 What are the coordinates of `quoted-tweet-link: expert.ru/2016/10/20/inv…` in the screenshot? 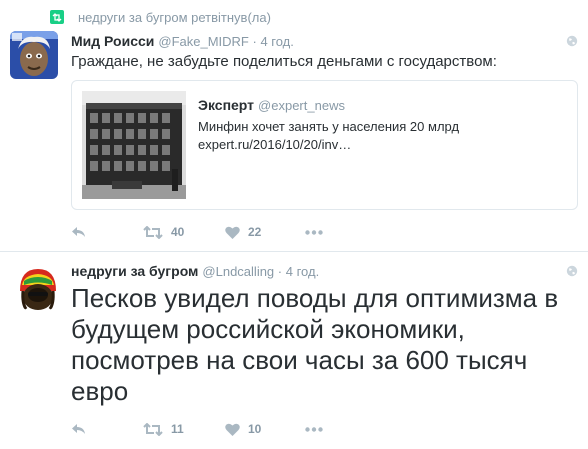 It's located at (383, 145).